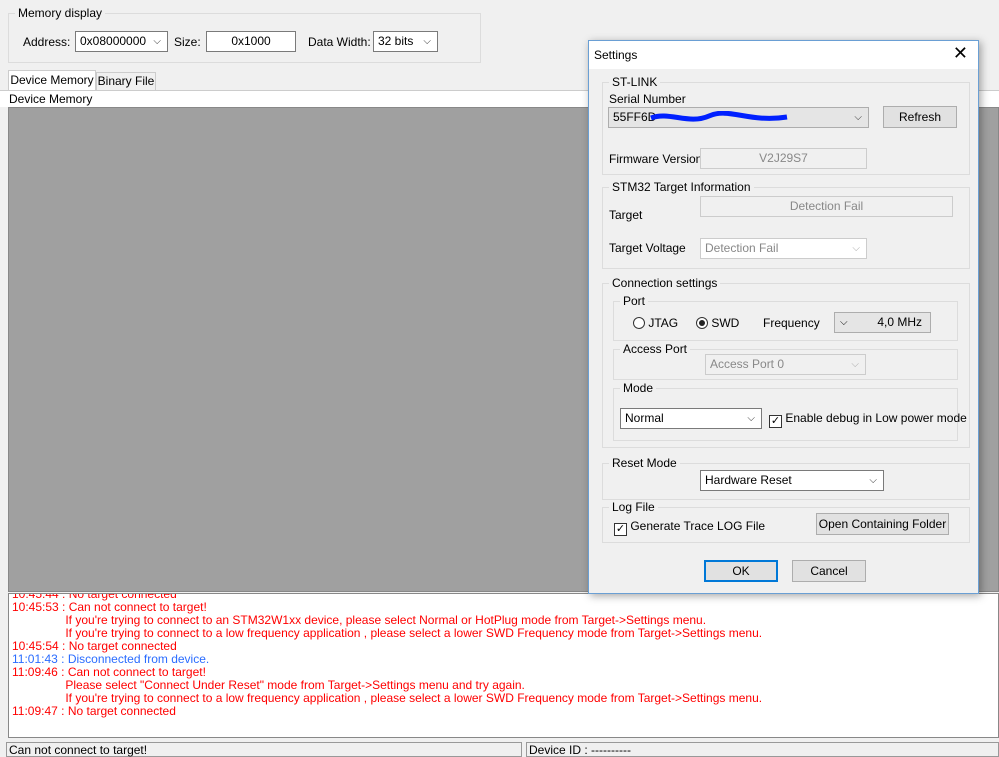  I want to click on mode-title: Mode, so click(638, 388).